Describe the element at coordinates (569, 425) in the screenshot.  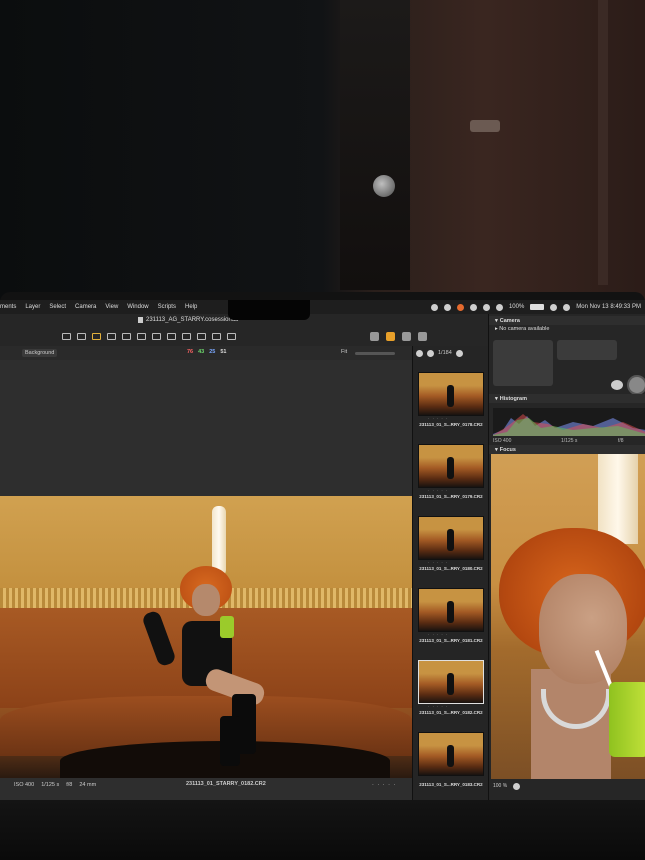
I see `histogram-graph` at that location.